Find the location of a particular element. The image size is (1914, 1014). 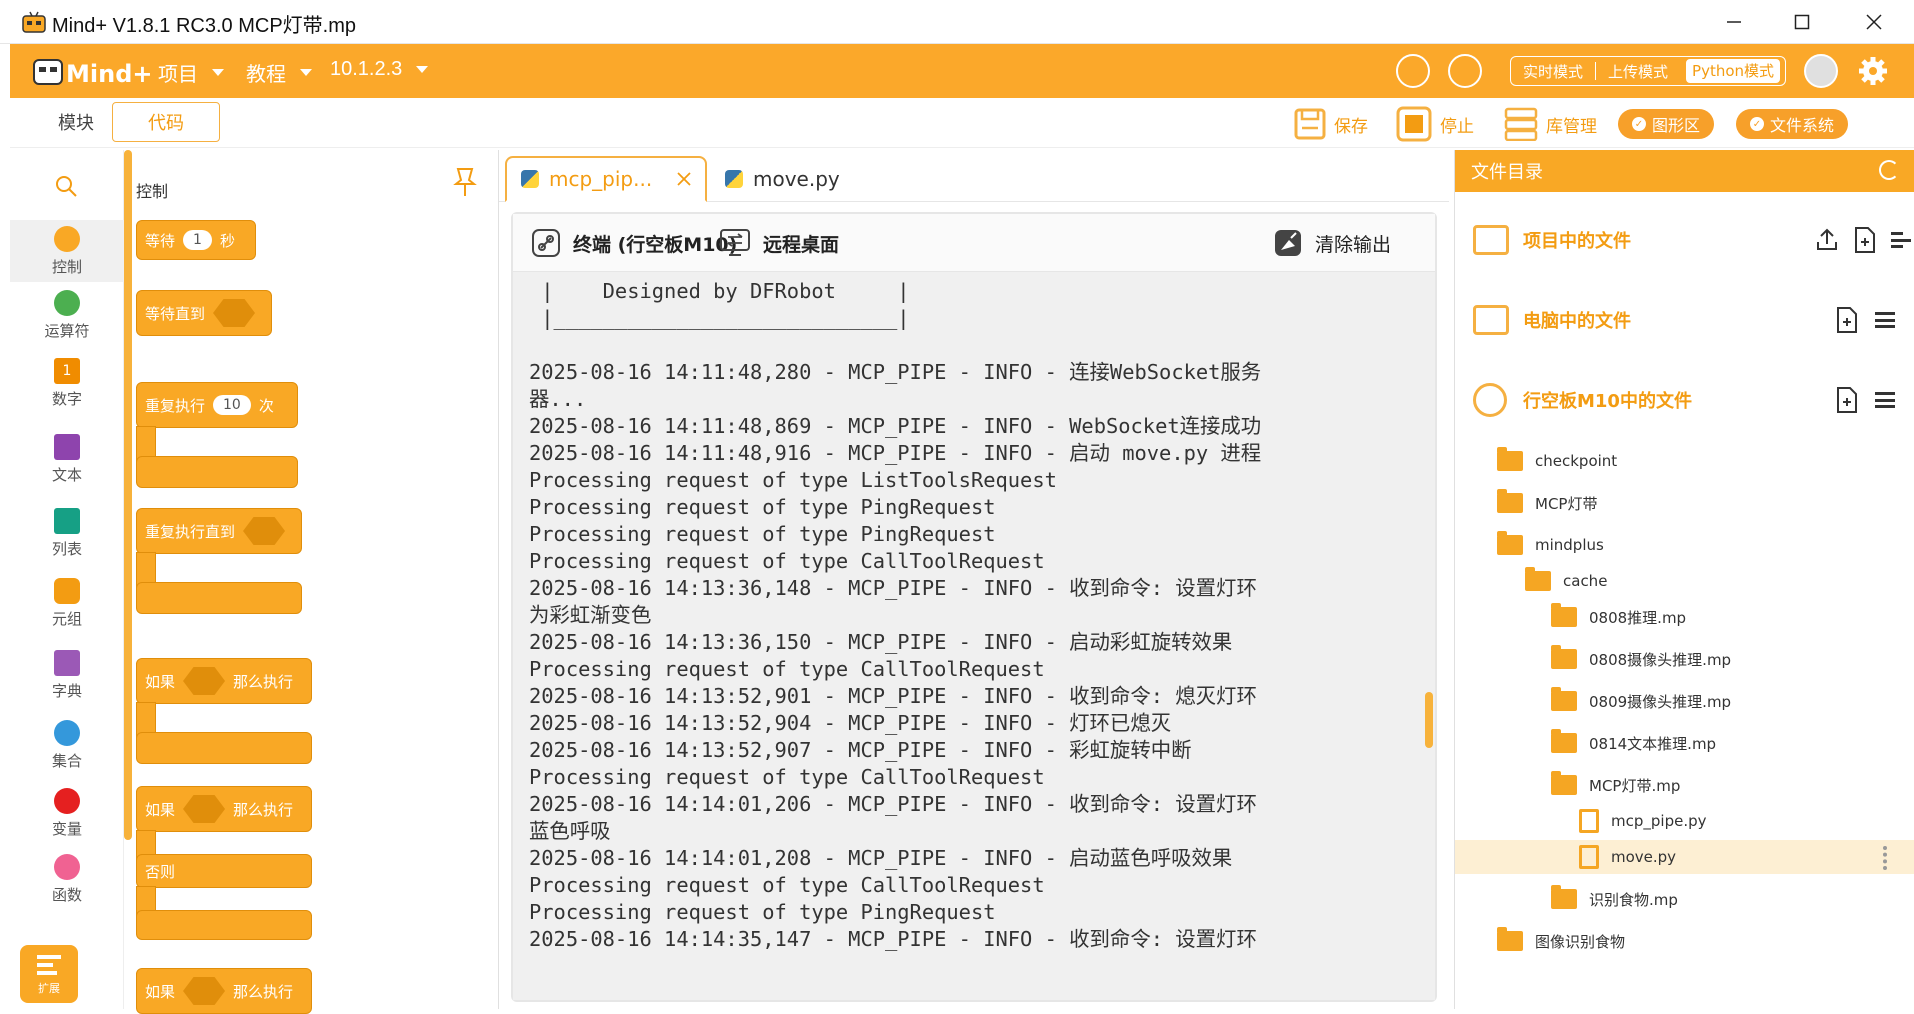

block-repeat-until: 重复执行直到 is located at coordinates (219, 531).